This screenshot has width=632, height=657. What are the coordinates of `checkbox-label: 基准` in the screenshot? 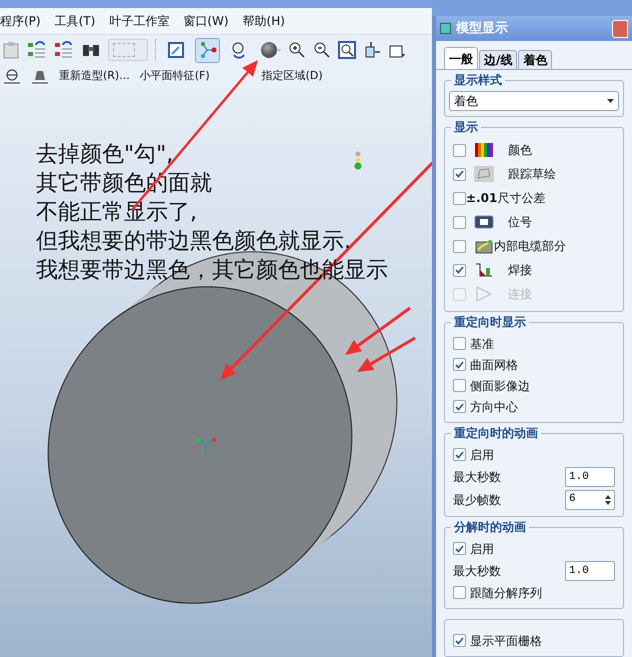 It's located at (482, 344).